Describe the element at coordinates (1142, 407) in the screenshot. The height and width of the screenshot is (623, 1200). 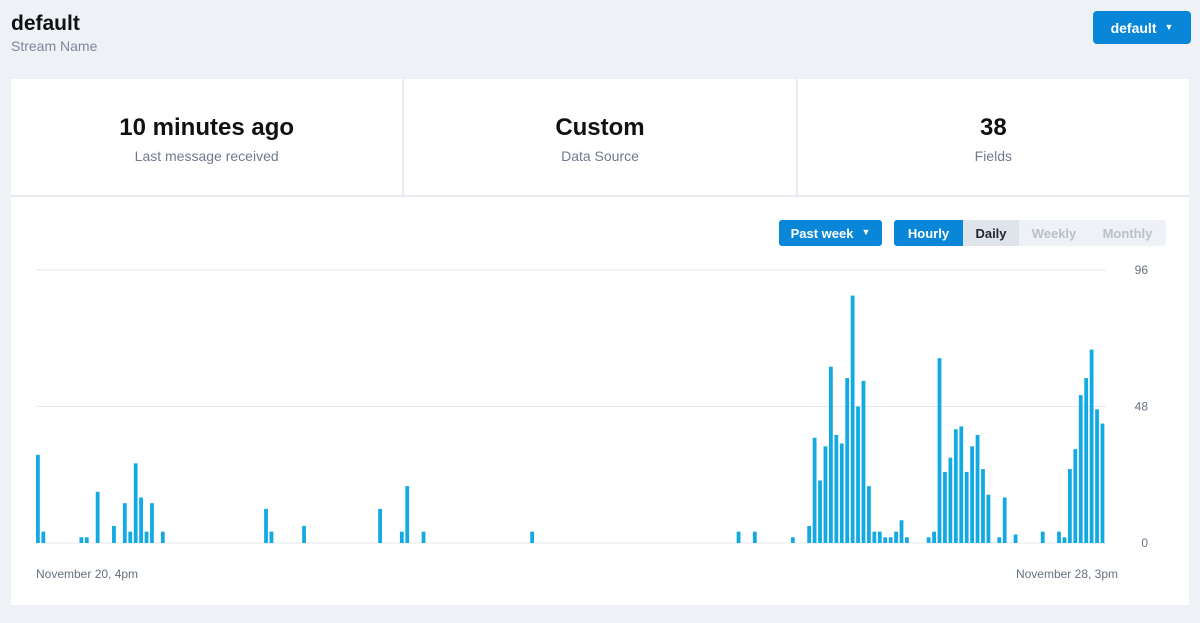
I see `y-tick-label: 48` at that location.